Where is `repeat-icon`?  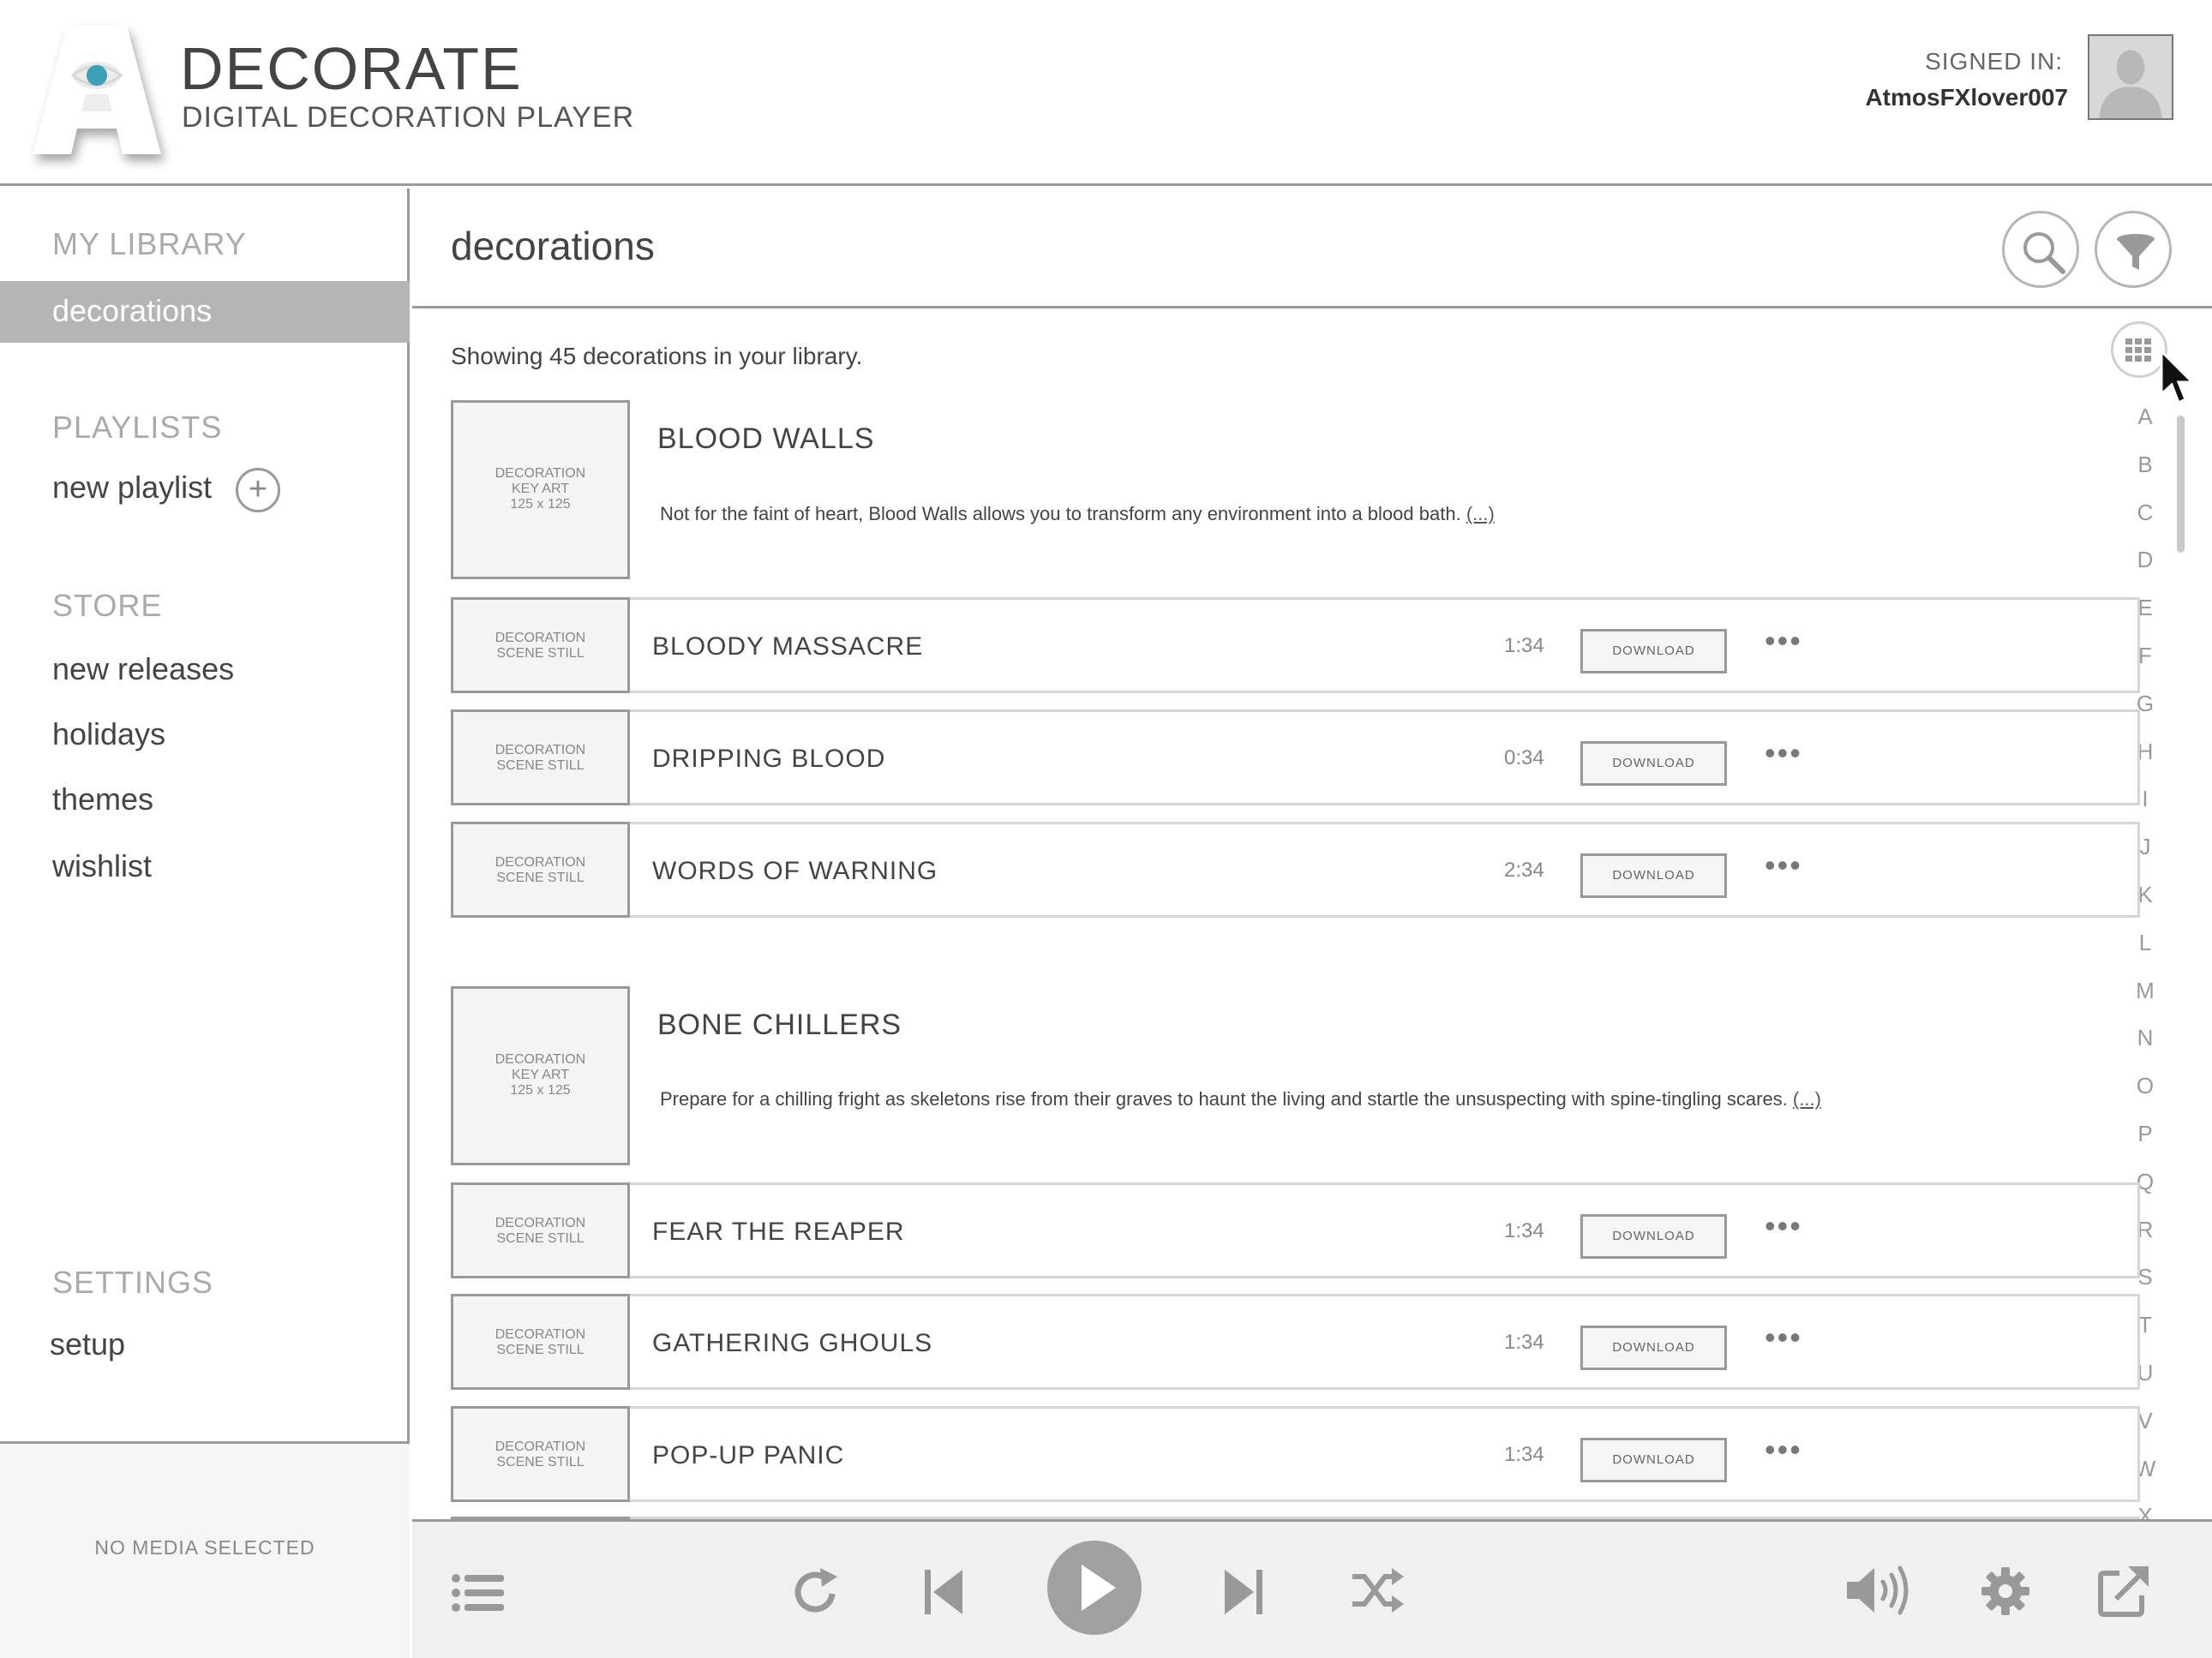
repeat-icon is located at coordinates (817, 1592).